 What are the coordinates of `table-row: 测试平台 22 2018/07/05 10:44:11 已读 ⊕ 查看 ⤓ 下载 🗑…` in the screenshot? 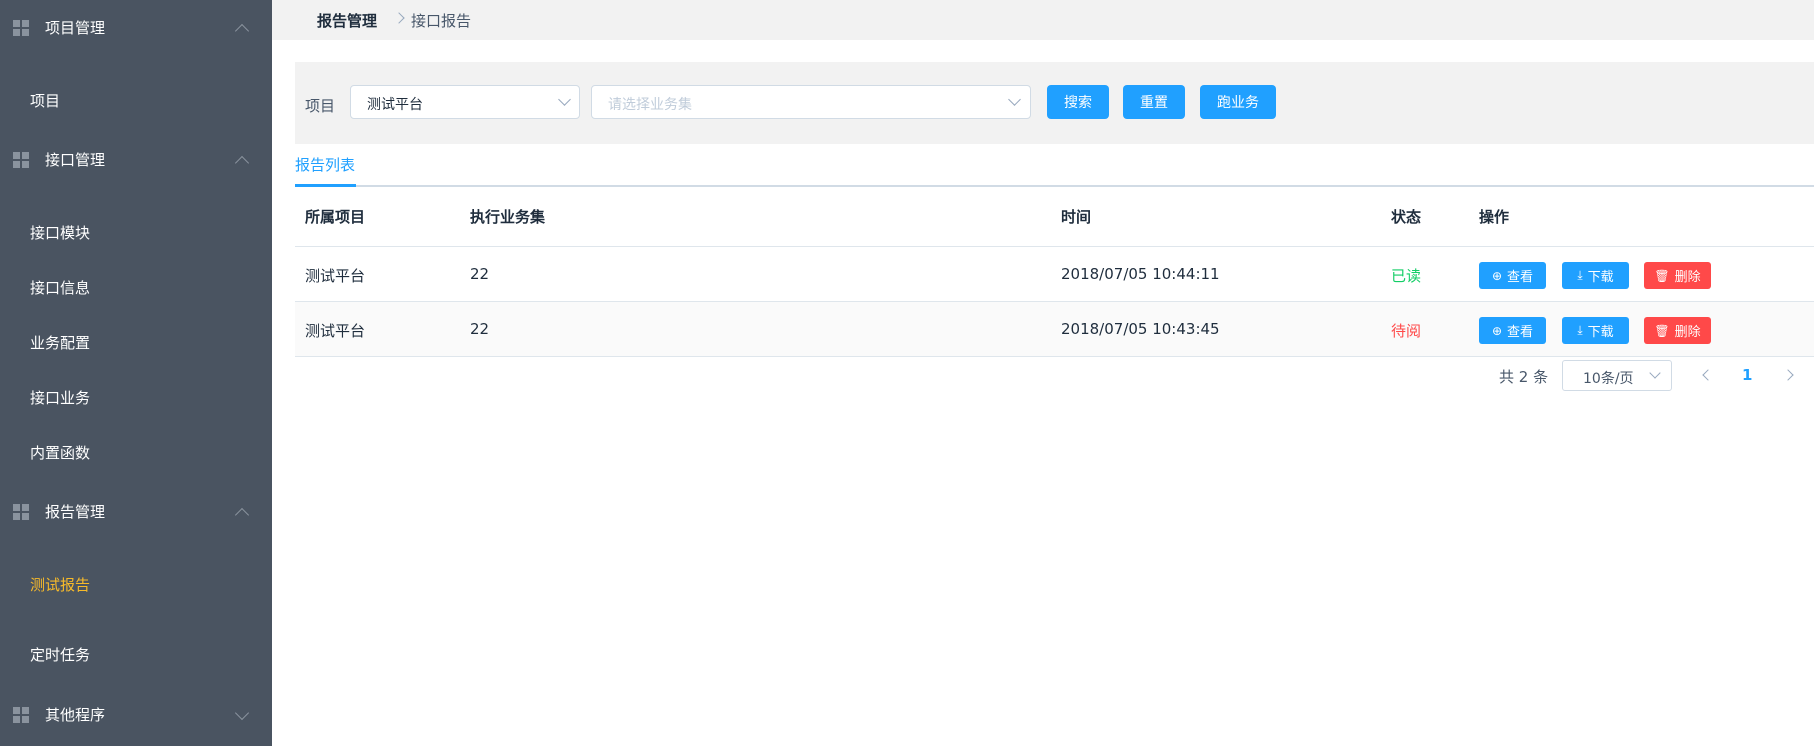 It's located at (1054, 274).